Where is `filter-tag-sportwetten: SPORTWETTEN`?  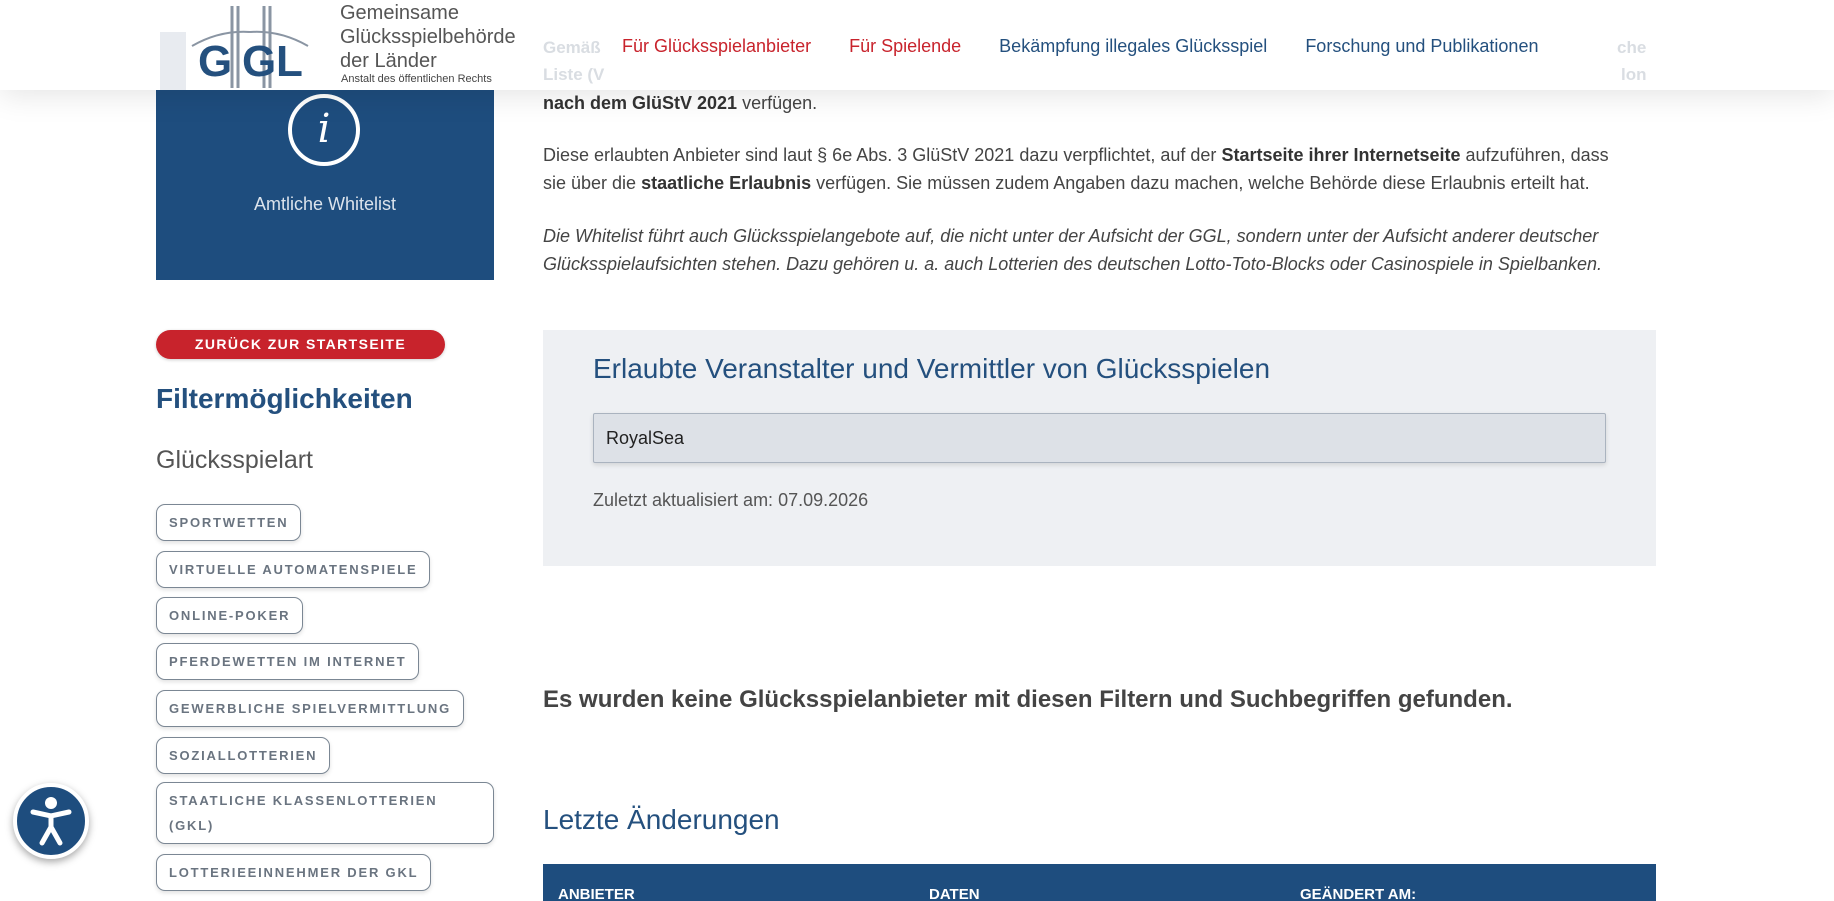
filter-tag-sportwetten: SPORTWETTEN is located at coordinates (229, 522).